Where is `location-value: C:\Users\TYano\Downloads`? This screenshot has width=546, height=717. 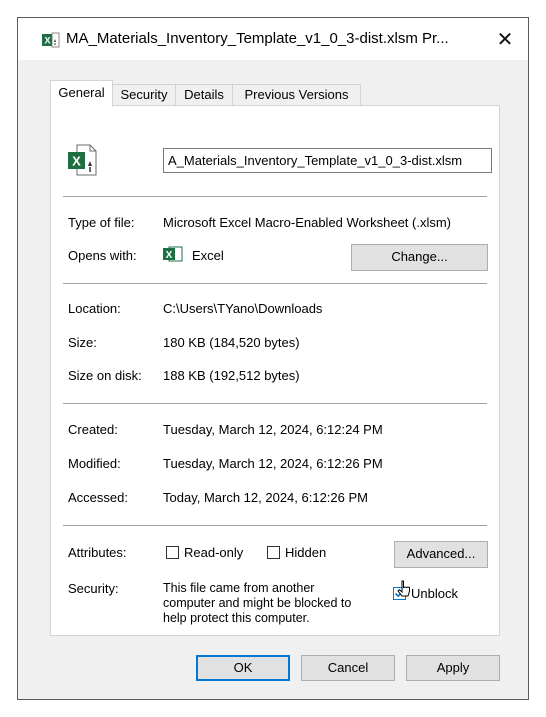 location-value: C:\Users\TYano\Downloads is located at coordinates (243, 308).